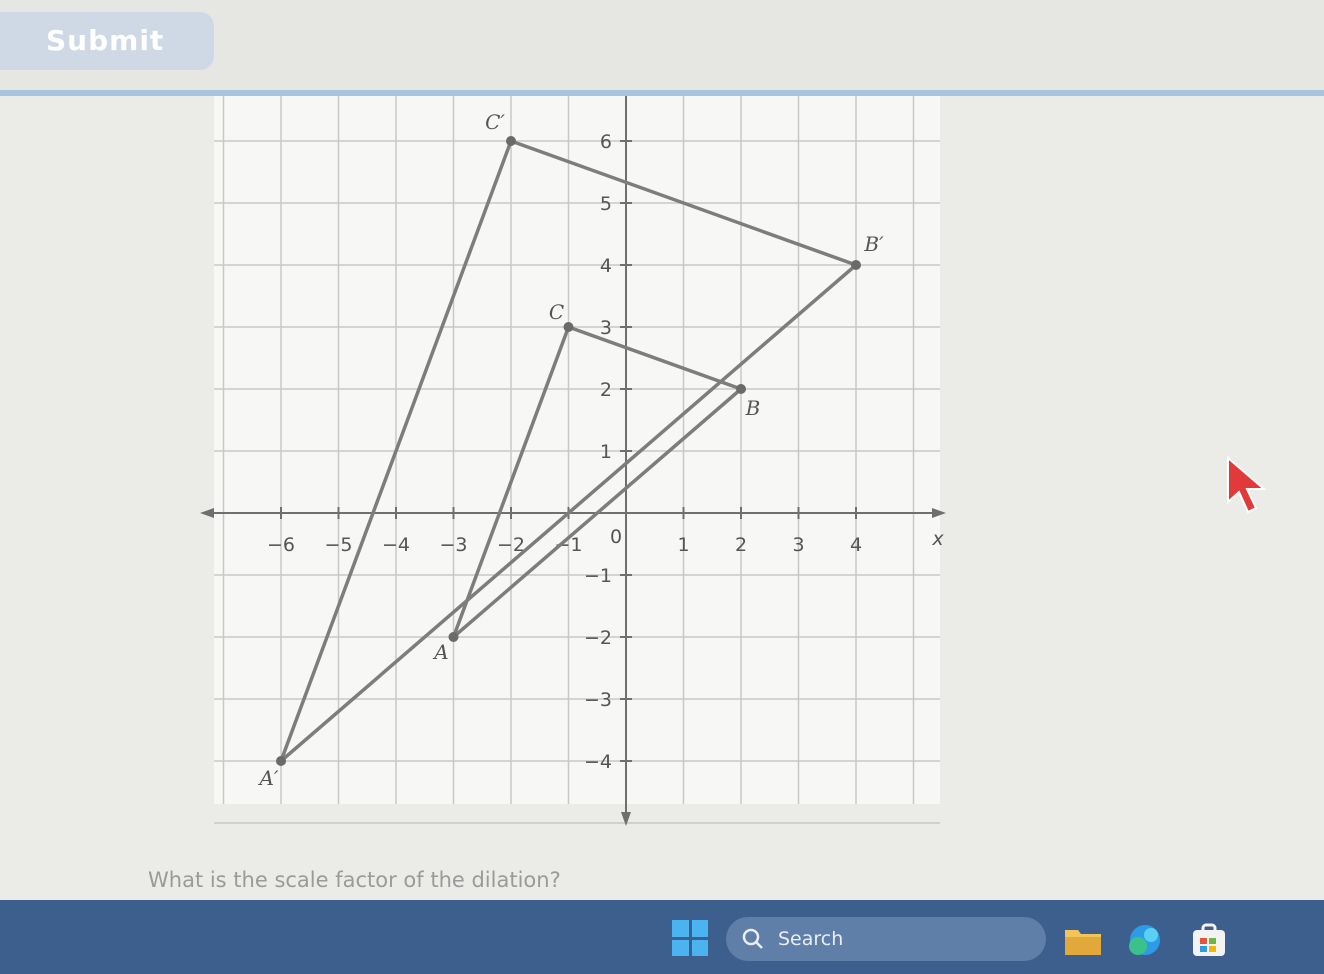  What do you see at coordinates (606, 328) in the screenshot?
I see `y-tick-label: 3` at bounding box center [606, 328].